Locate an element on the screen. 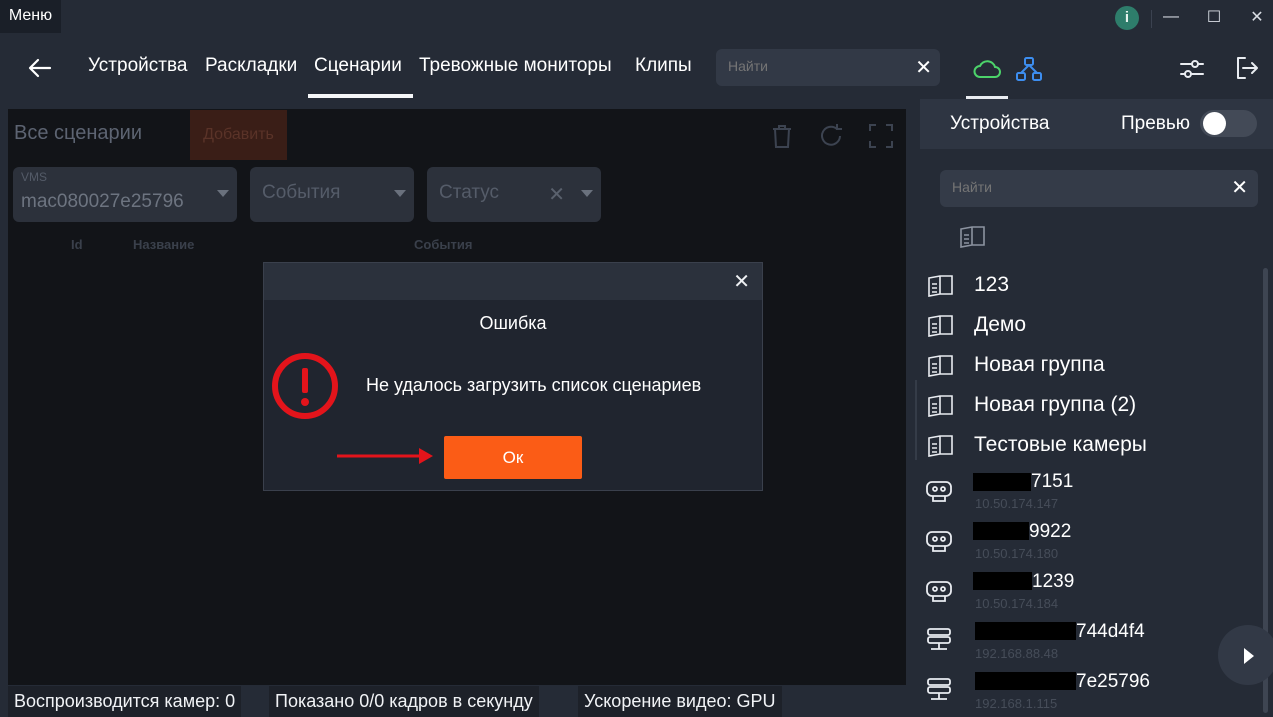 The image size is (1273, 717). top-search-box: ✕ is located at coordinates (828, 67).